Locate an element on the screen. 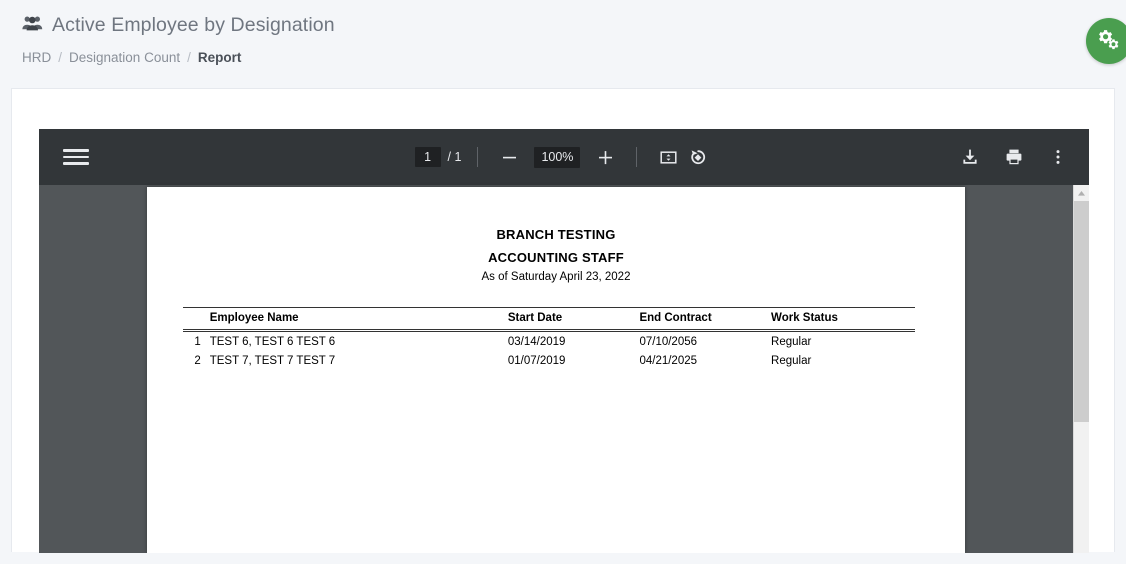 The height and width of the screenshot is (564, 1126). users-group-icon is located at coordinates (32, 25).